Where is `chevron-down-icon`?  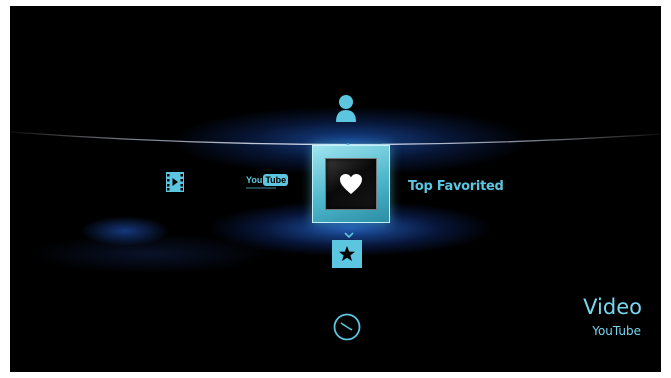
chevron-down-icon is located at coordinates (349, 231).